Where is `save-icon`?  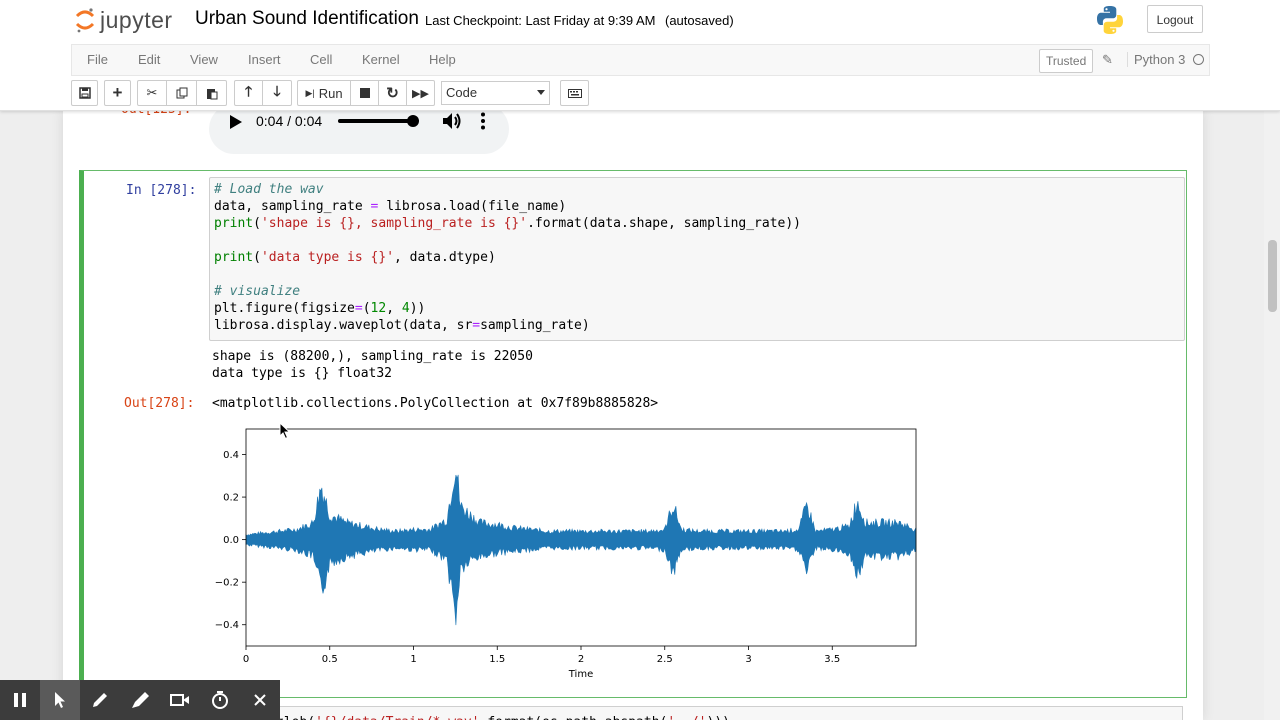
save-icon is located at coordinates (84, 93).